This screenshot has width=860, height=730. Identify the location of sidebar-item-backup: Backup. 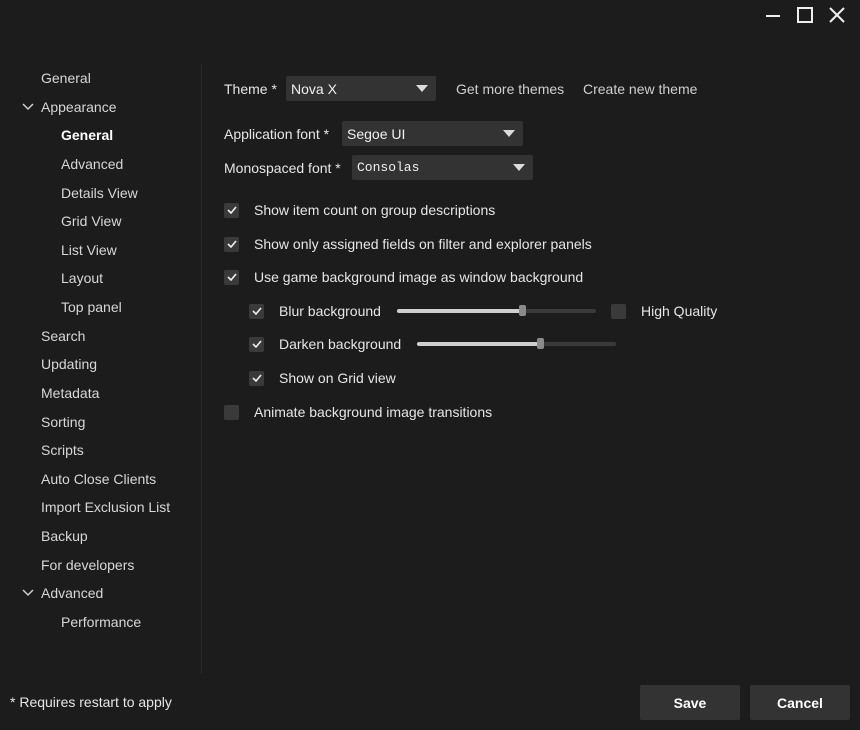
(64, 536).